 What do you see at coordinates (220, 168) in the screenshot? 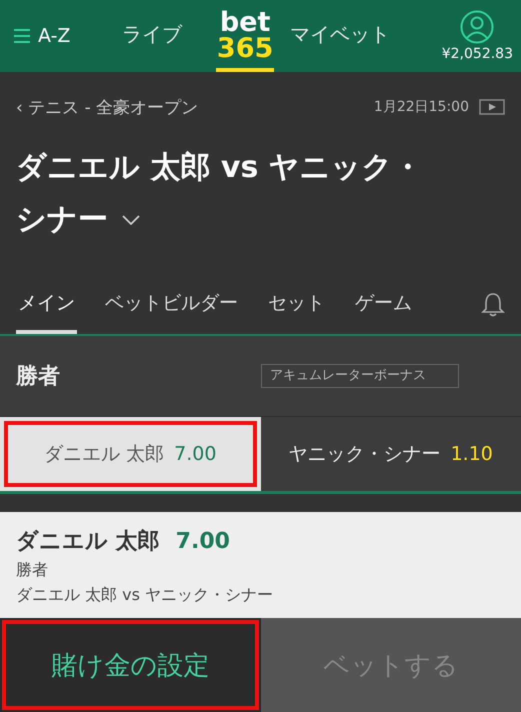
I see `match-title: ダニエル 太郎 vs ヤニック・` at bounding box center [220, 168].